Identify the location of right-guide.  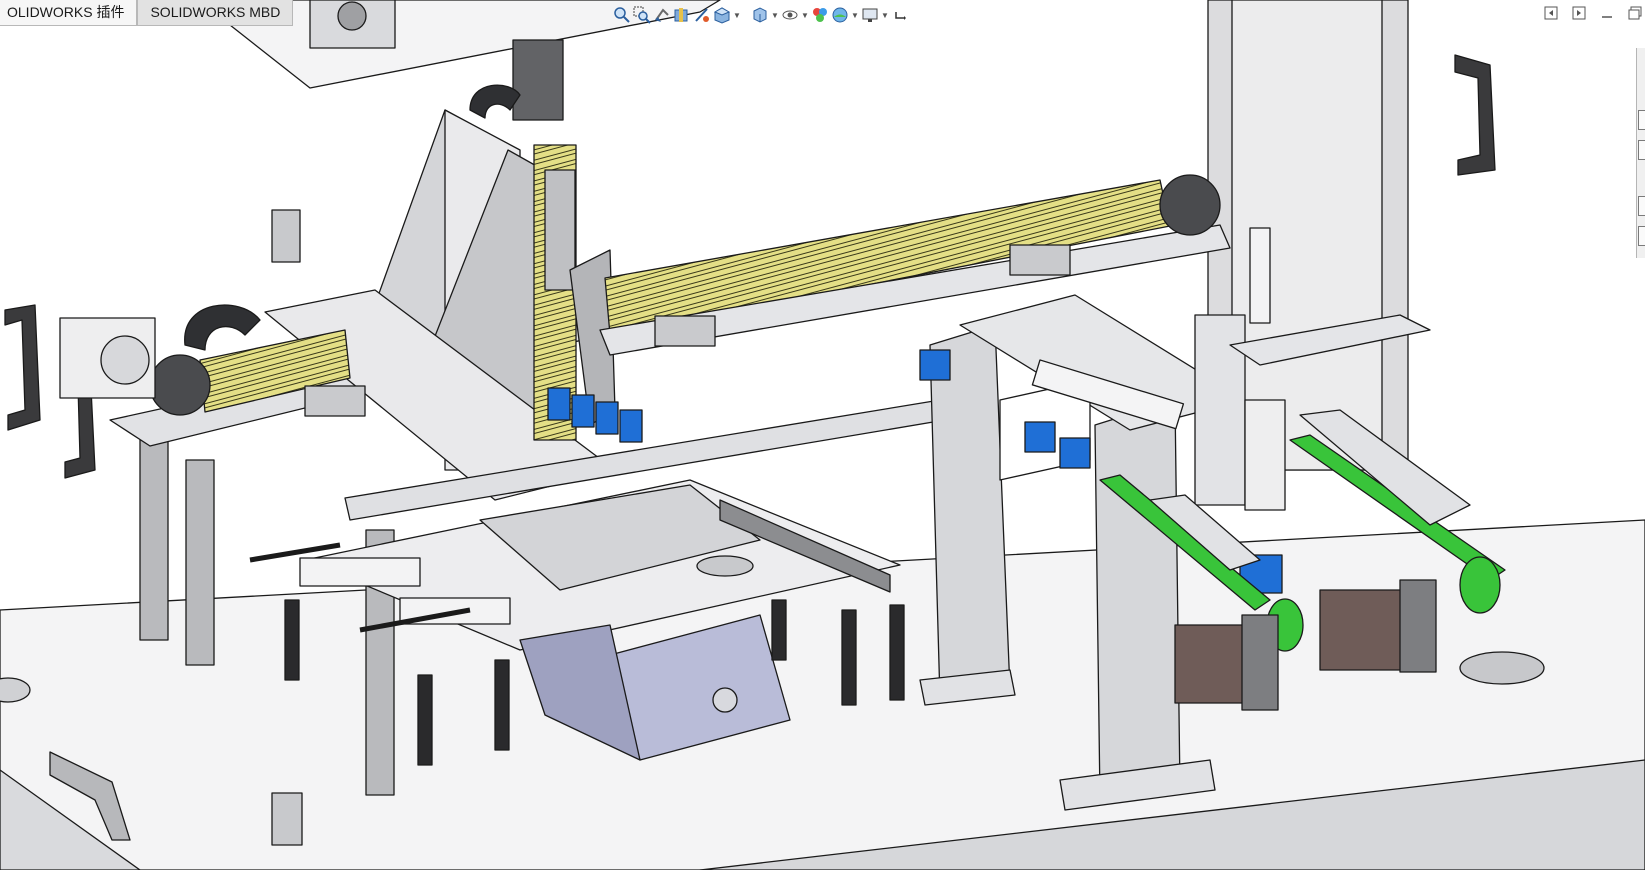
(1265, 455).